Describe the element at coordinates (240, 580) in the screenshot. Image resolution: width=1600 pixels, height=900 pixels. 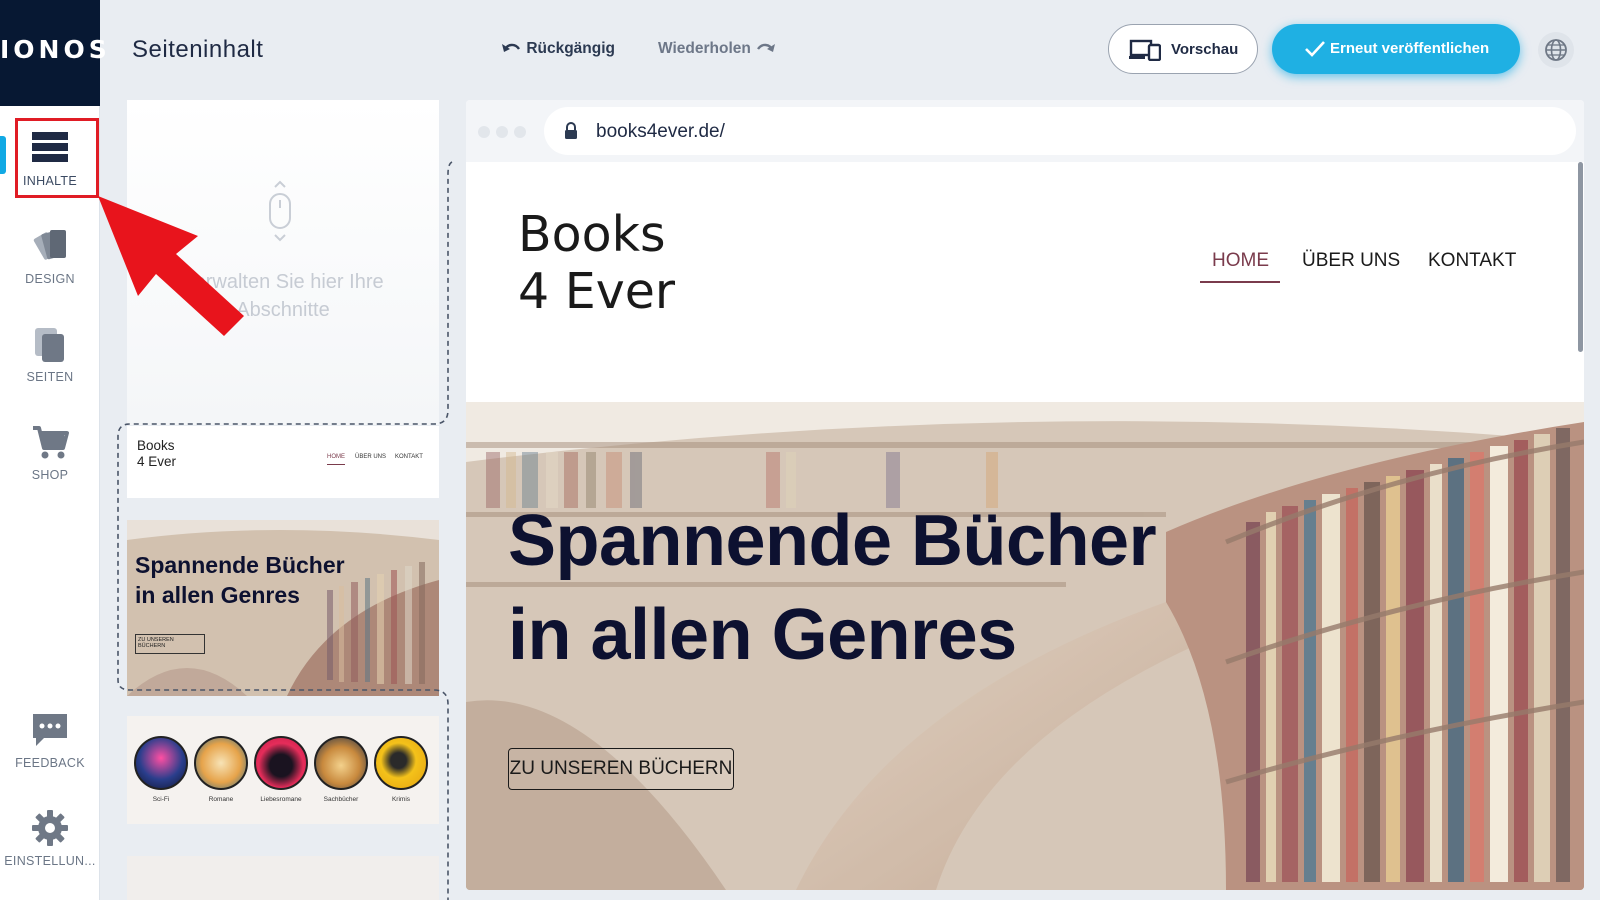
I see `thumb-hero-title: Spannende Bücher in allen Genres` at that location.